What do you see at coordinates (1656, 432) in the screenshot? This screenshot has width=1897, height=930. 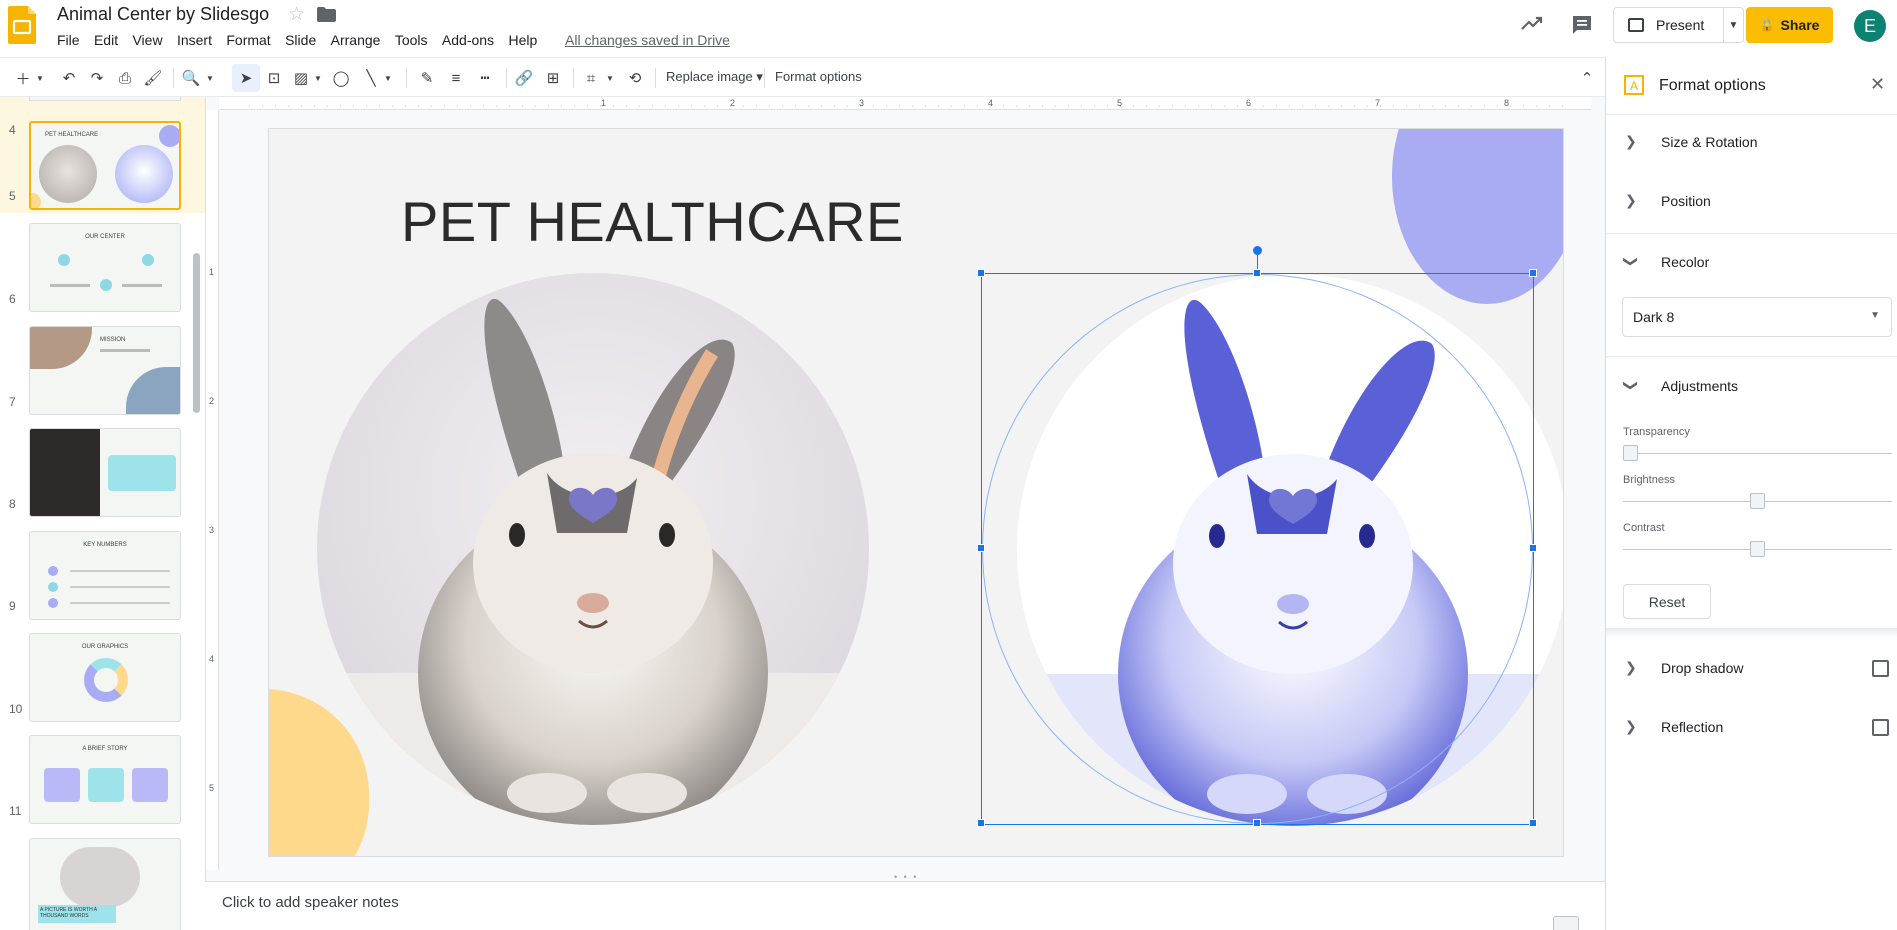 I see `transparency-label: Transparency` at bounding box center [1656, 432].